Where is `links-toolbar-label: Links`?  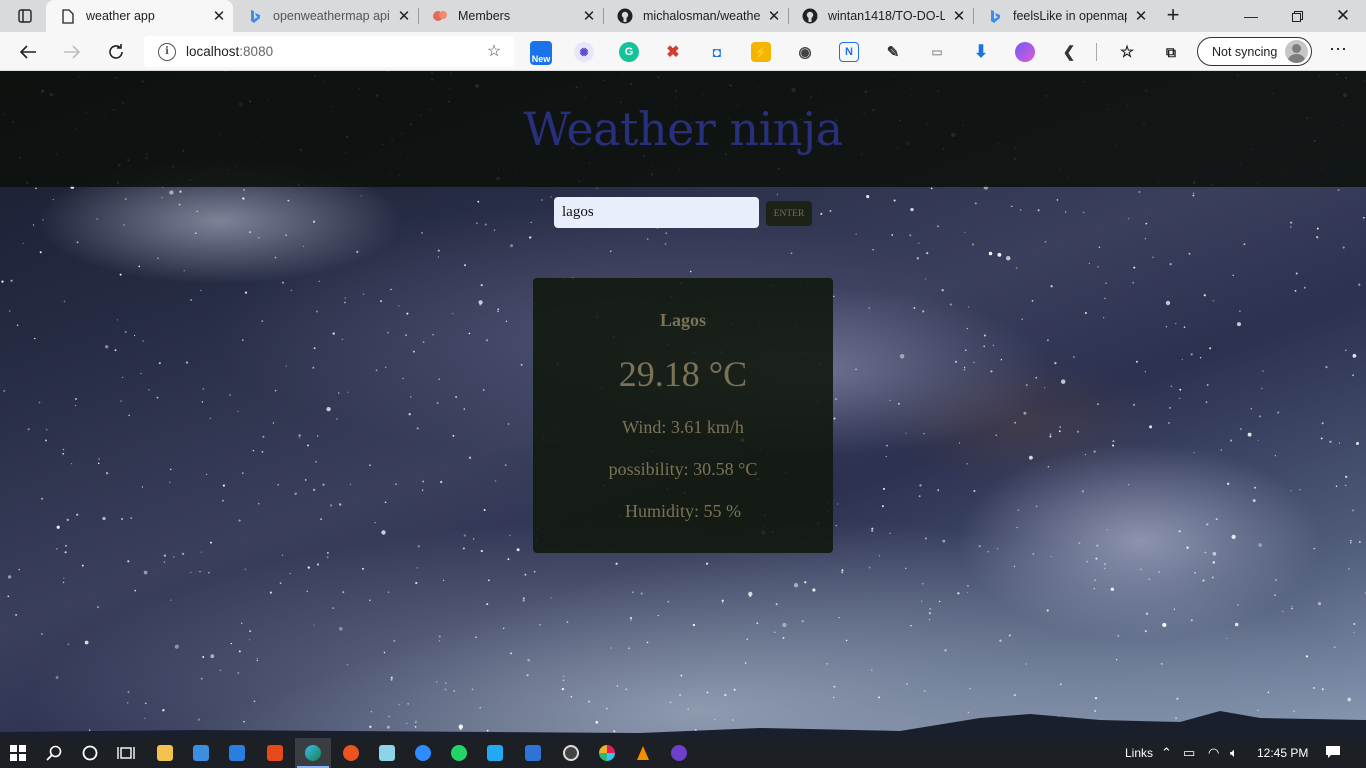
links-toolbar-label: Links is located at coordinates (1139, 753).